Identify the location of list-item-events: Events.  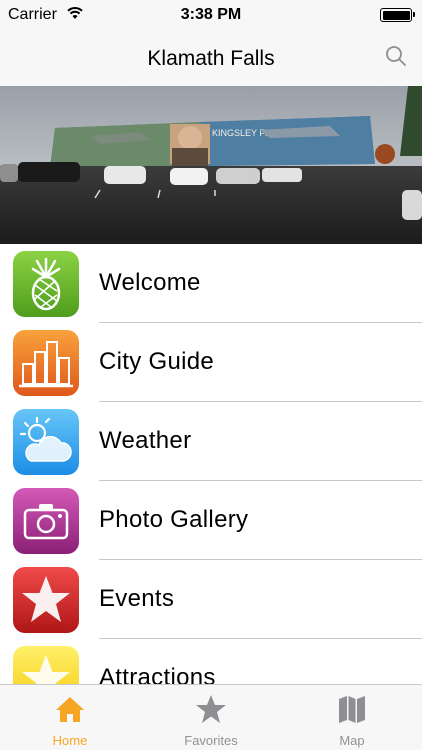
(211, 599).